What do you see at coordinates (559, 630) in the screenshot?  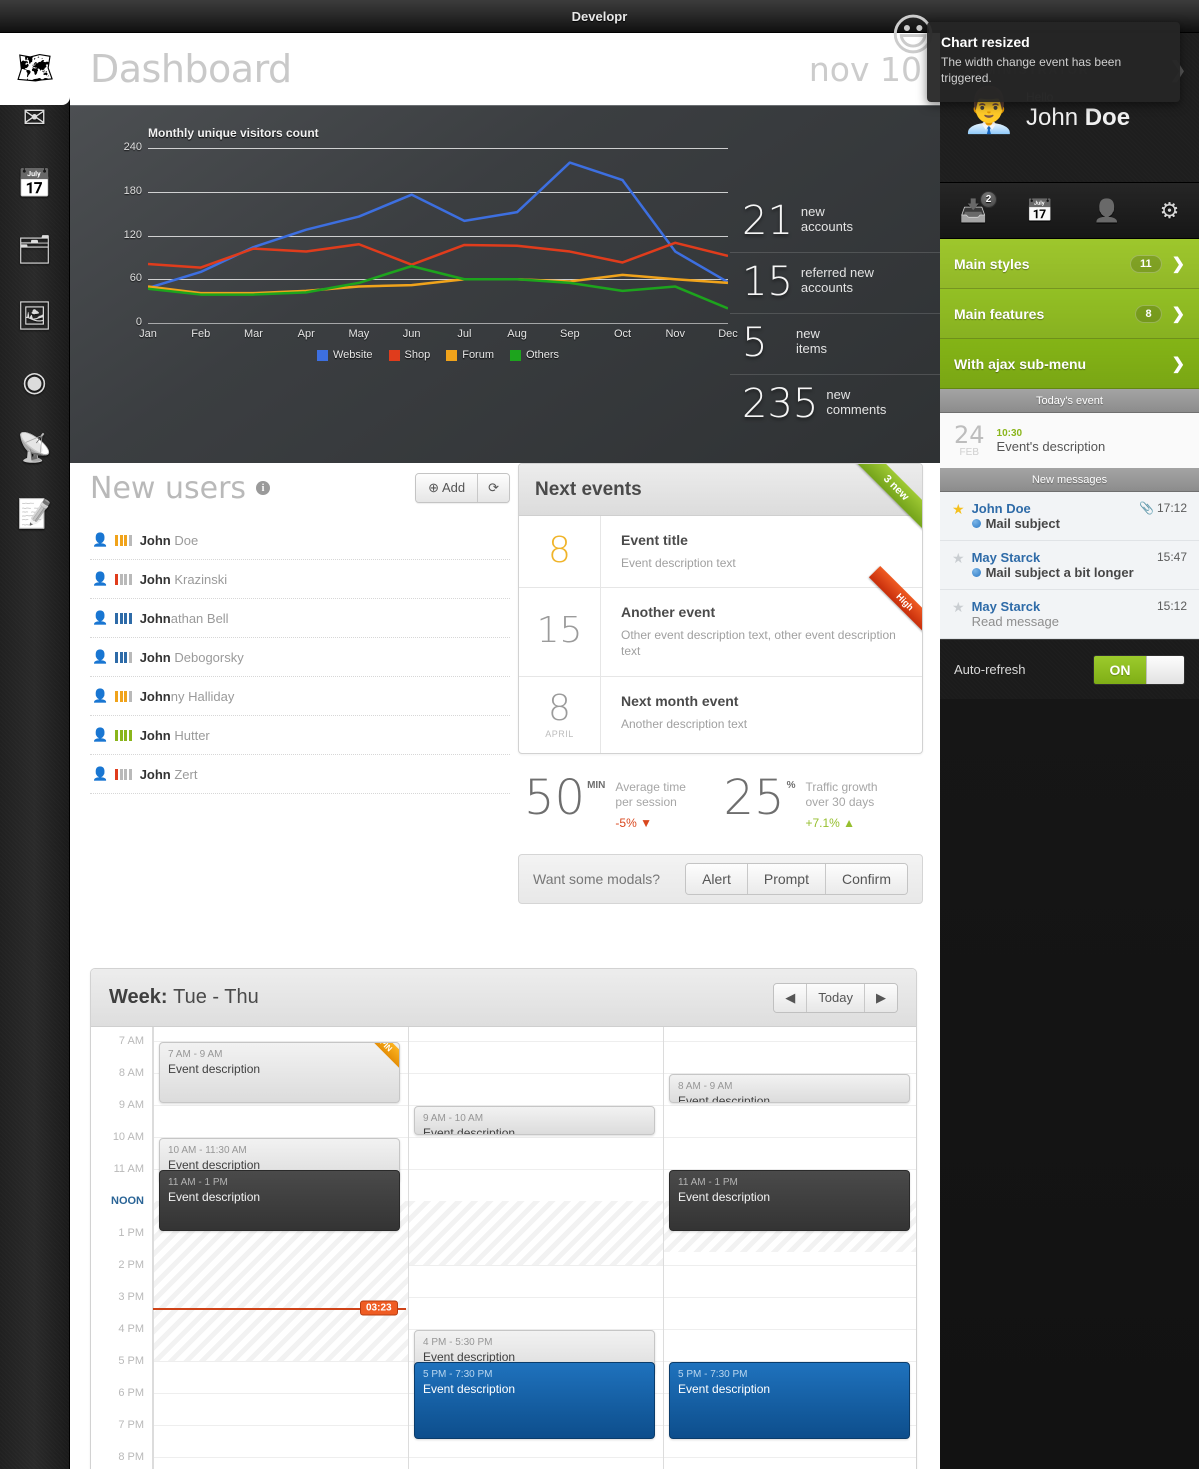 I see `event-day: 15` at bounding box center [559, 630].